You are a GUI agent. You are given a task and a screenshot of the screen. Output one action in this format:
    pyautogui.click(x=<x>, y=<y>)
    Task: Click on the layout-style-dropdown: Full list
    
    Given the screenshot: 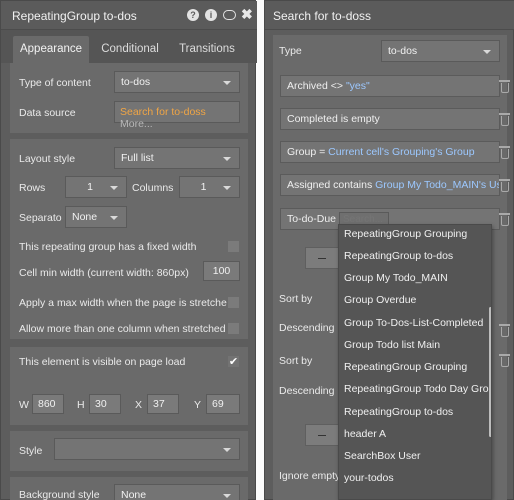 What is the action you would take?
    pyautogui.click(x=177, y=158)
    